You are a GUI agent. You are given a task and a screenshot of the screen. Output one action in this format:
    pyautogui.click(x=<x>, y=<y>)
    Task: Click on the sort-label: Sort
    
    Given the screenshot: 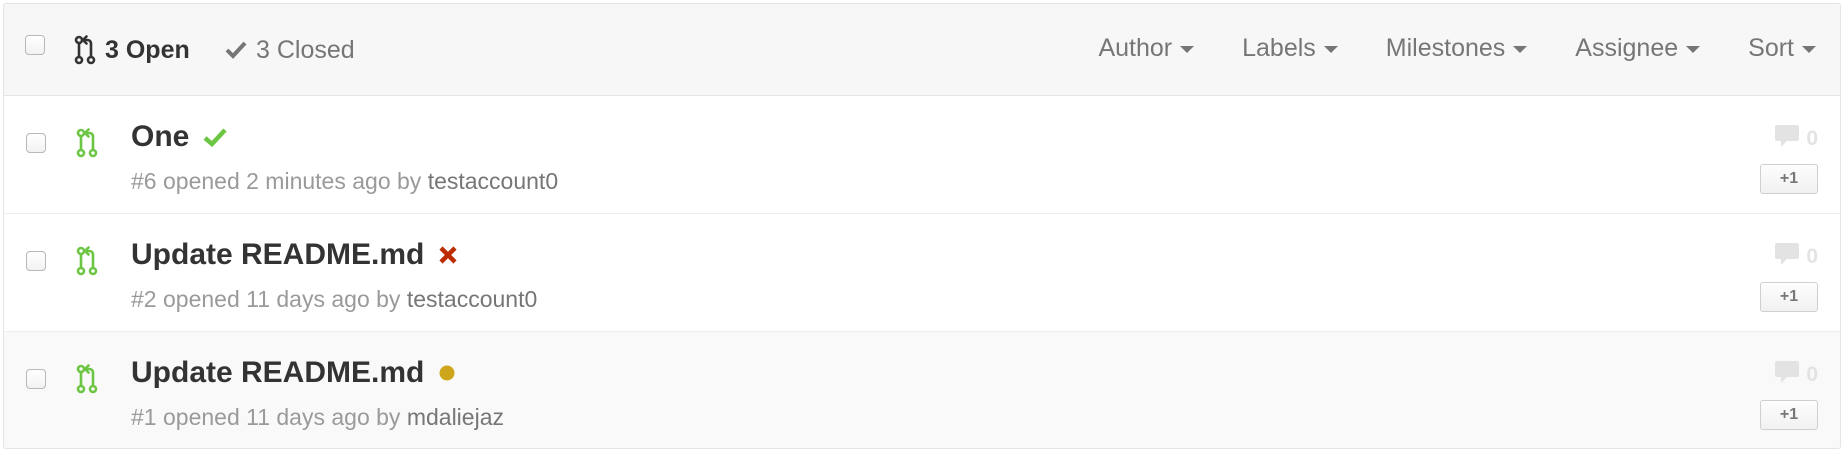 What is the action you would take?
    pyautogui.click(x=1771, y=47)
    